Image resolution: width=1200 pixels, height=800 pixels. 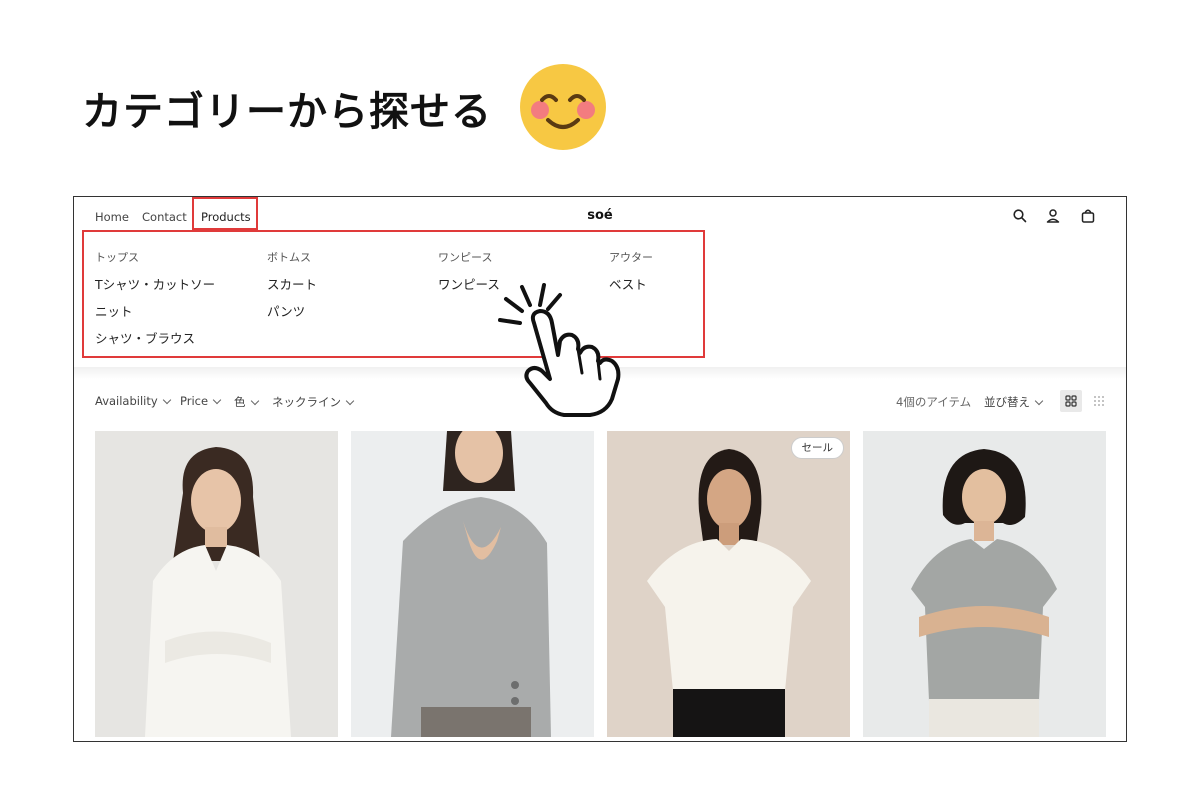 What do you see at coordinates (287, 112) in the screenshot?
I see `headline-text: カテゴリーから探せる` at bounding box center [287, 112].